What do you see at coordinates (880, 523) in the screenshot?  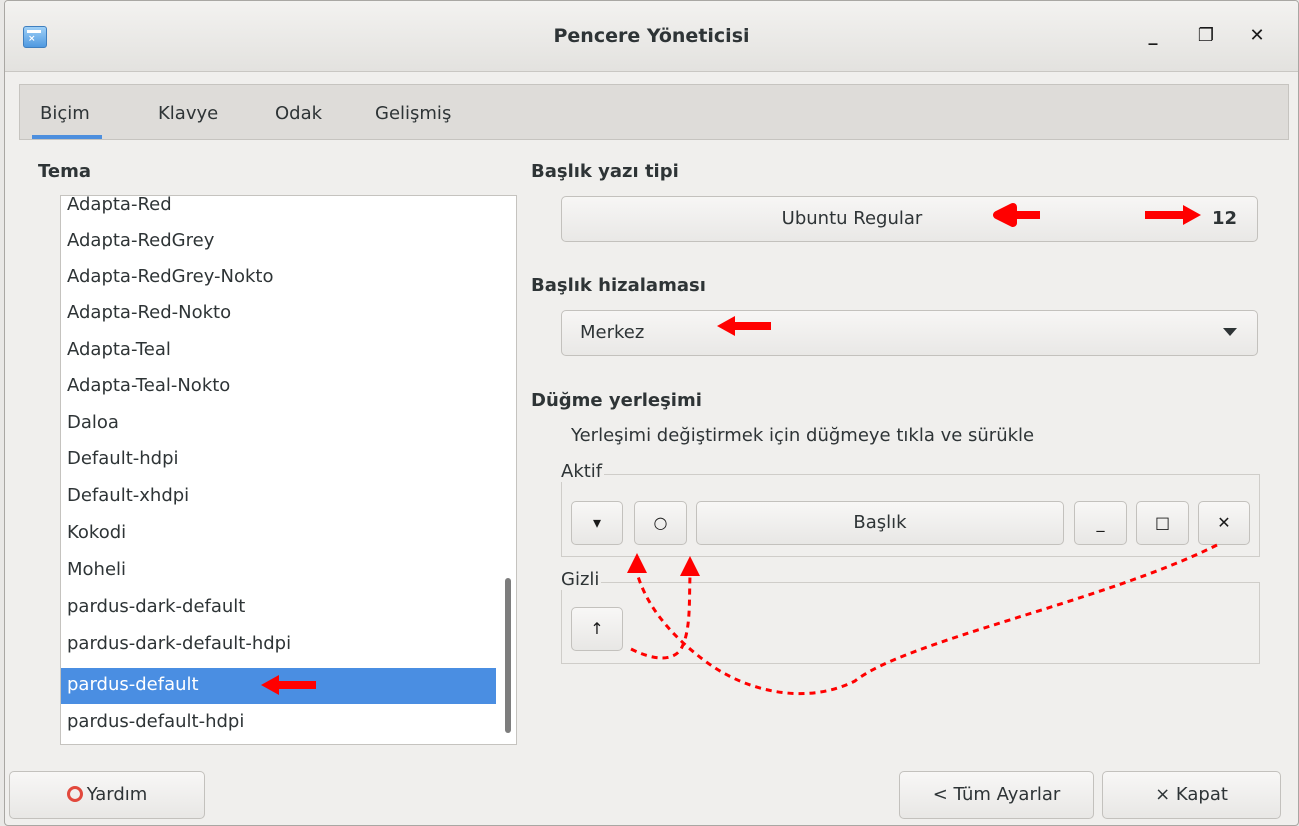 I see `title-placeholder-button: Başlık` at bounding box center [880, 523].